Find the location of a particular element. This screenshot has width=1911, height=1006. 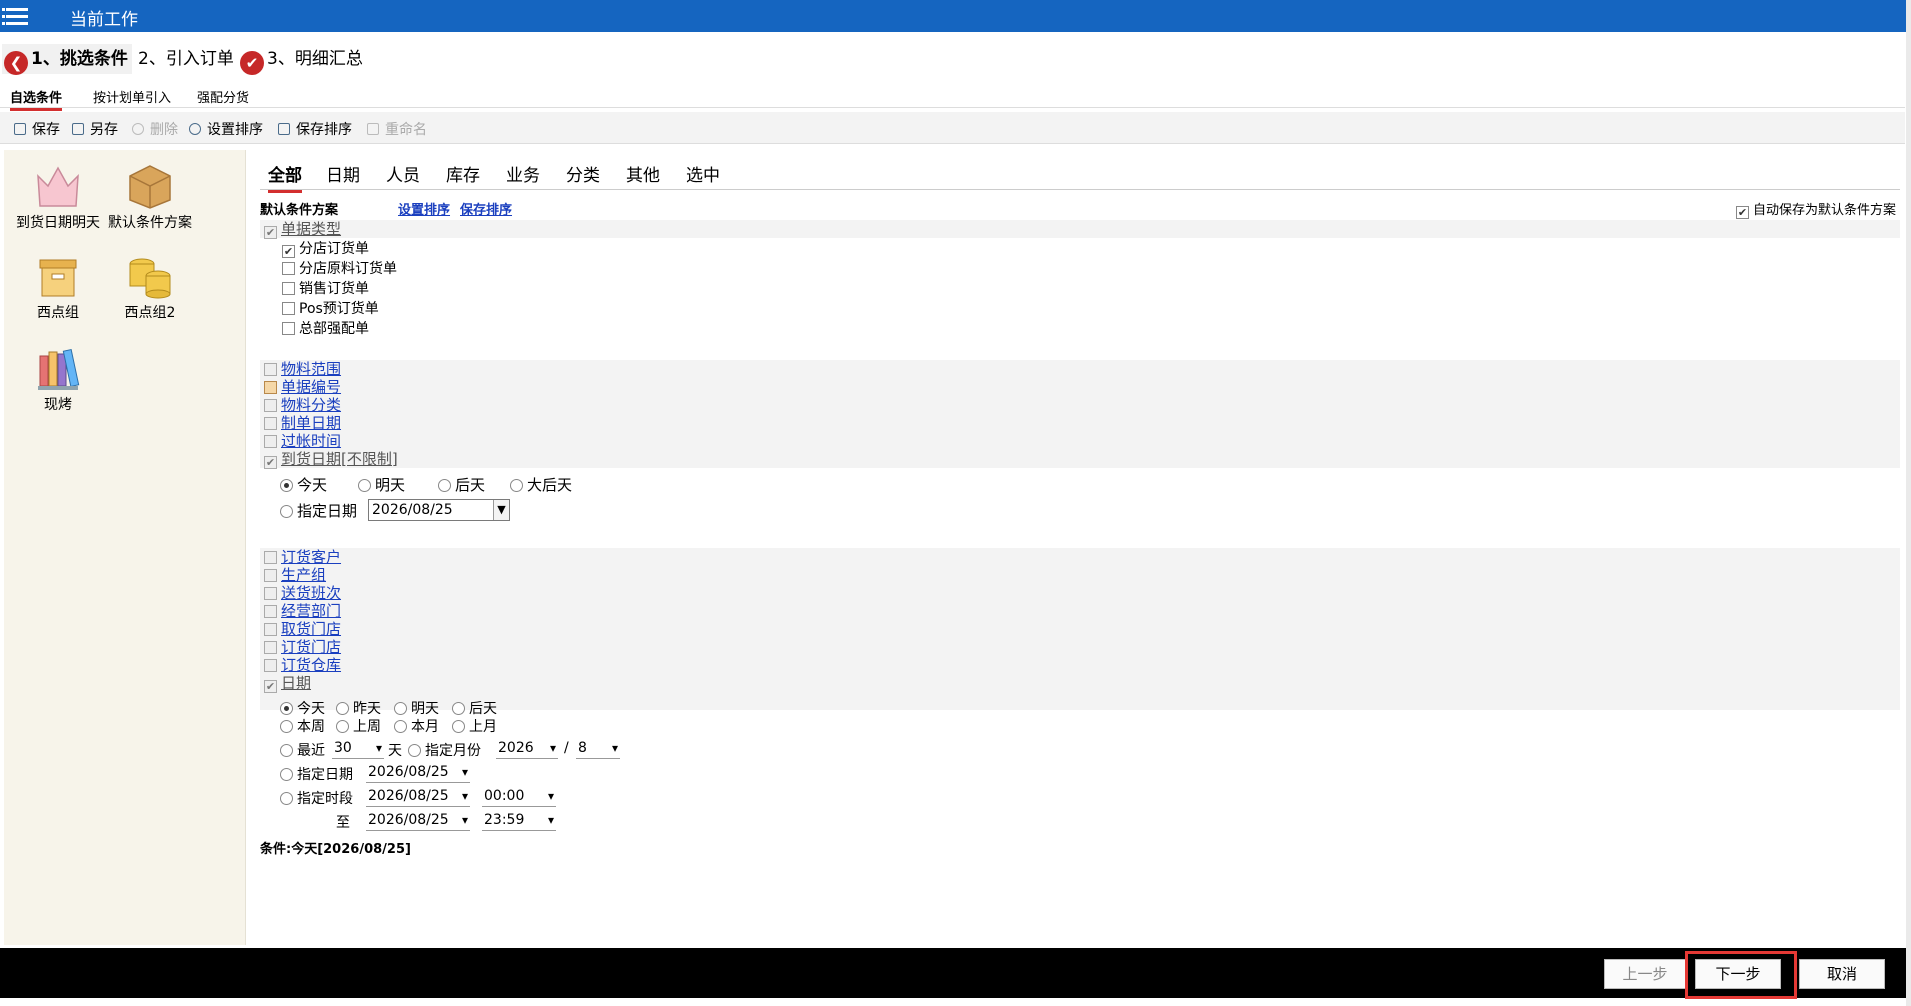

radio-this-week: 本周 is located at coordinates (302, 726).